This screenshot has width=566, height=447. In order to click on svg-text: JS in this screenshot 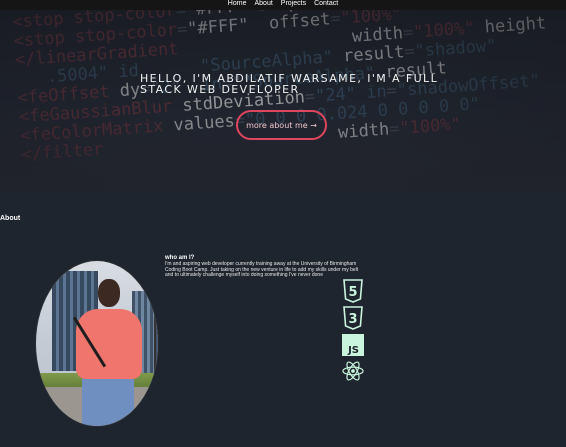, I will do `click(353, 350)`.